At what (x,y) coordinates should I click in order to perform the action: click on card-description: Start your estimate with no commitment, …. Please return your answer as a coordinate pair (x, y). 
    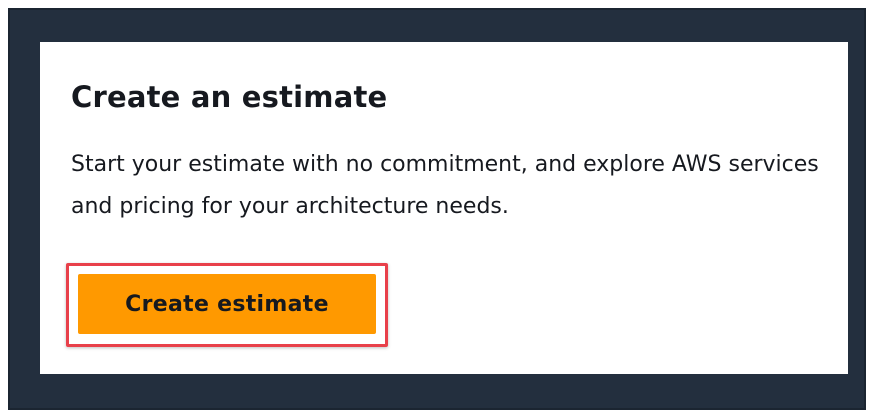
    Looking at the image, I should click on (445, 185).